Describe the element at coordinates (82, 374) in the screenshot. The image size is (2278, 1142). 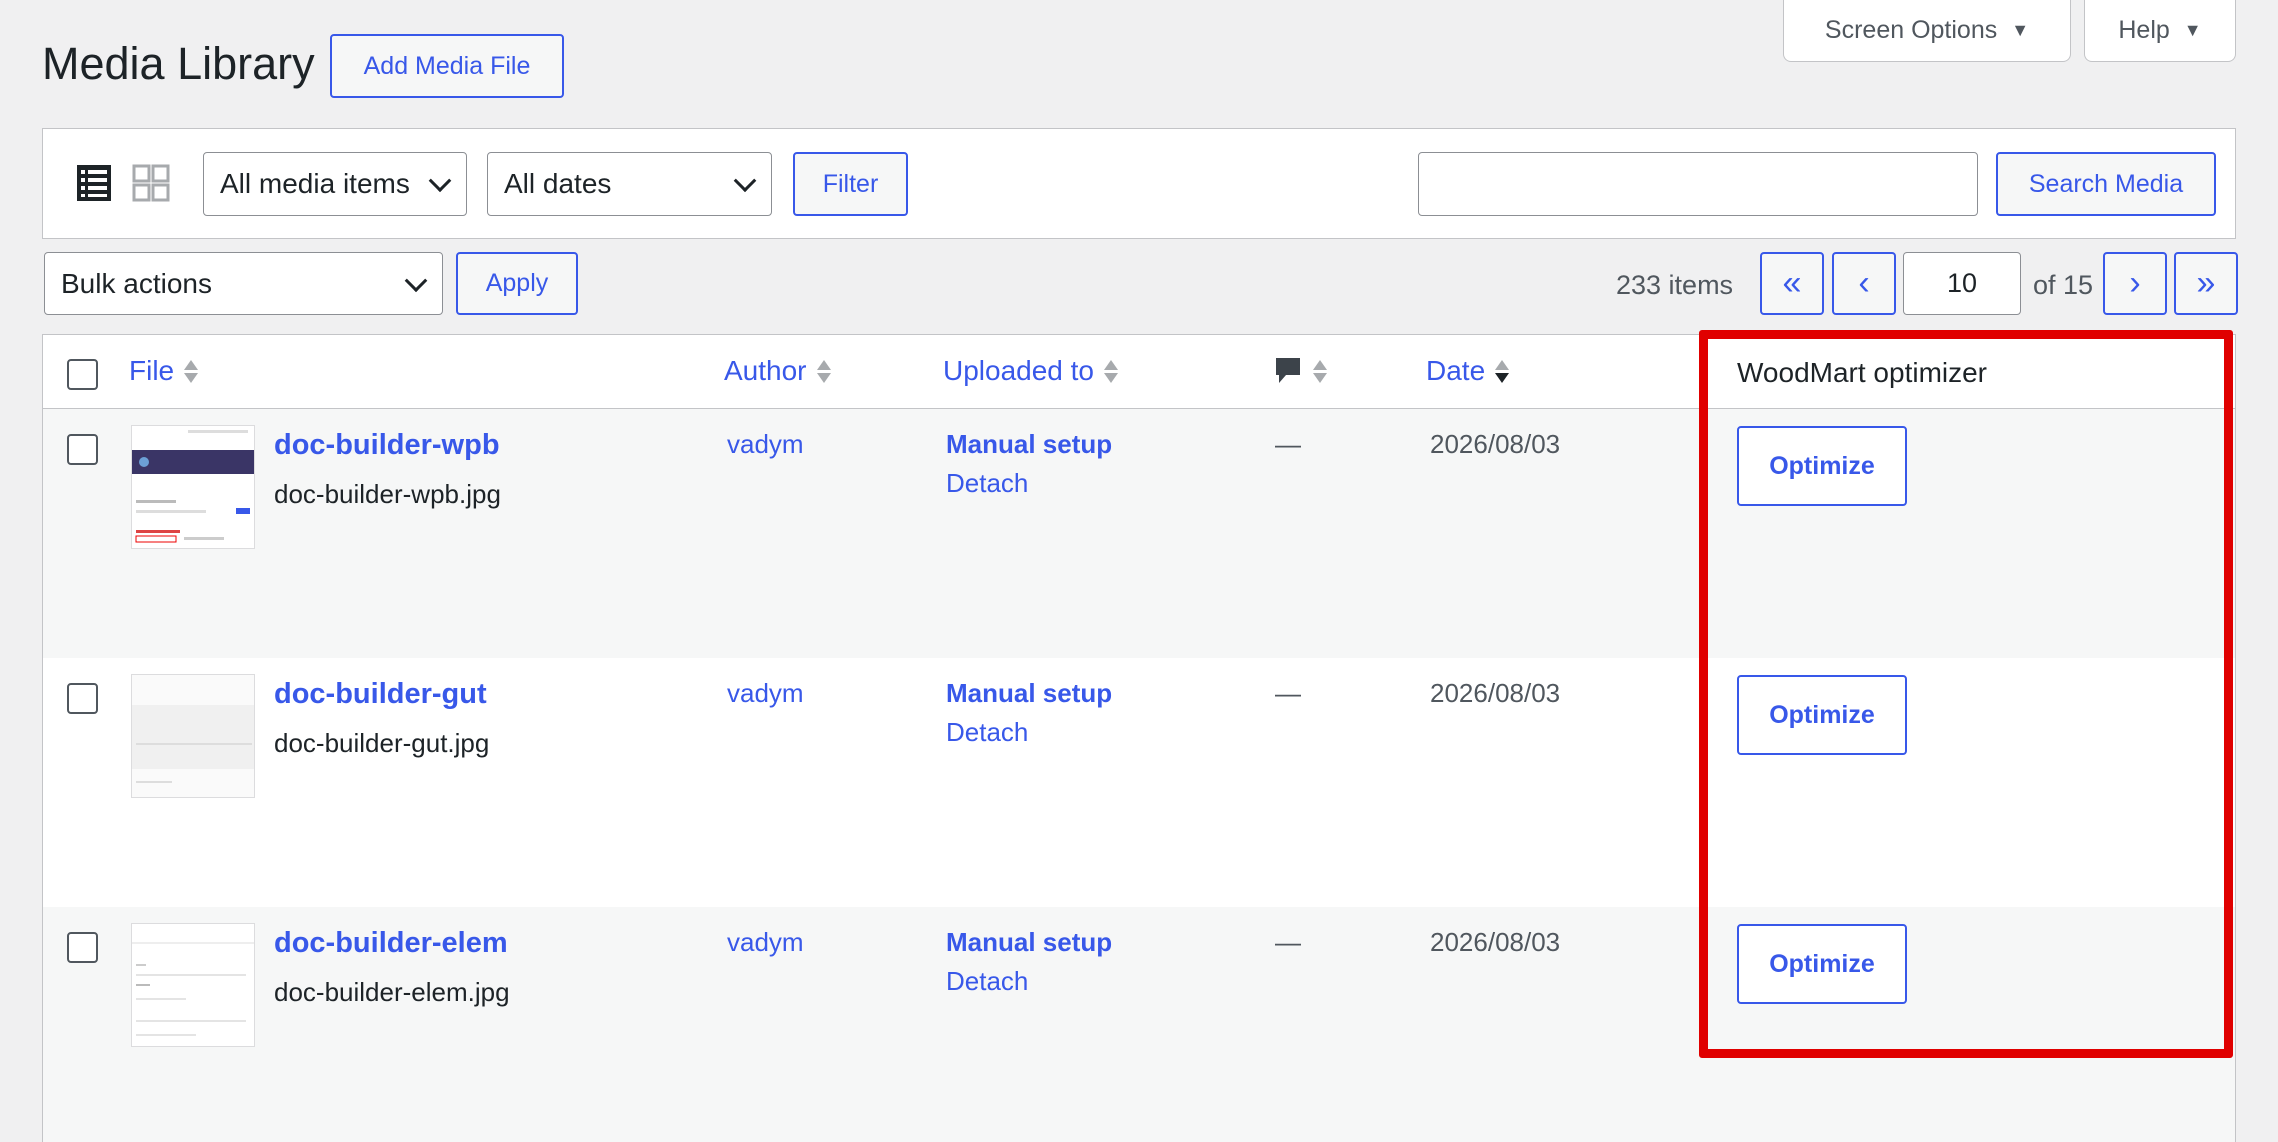
I see `select-all-checkbox` at that location.